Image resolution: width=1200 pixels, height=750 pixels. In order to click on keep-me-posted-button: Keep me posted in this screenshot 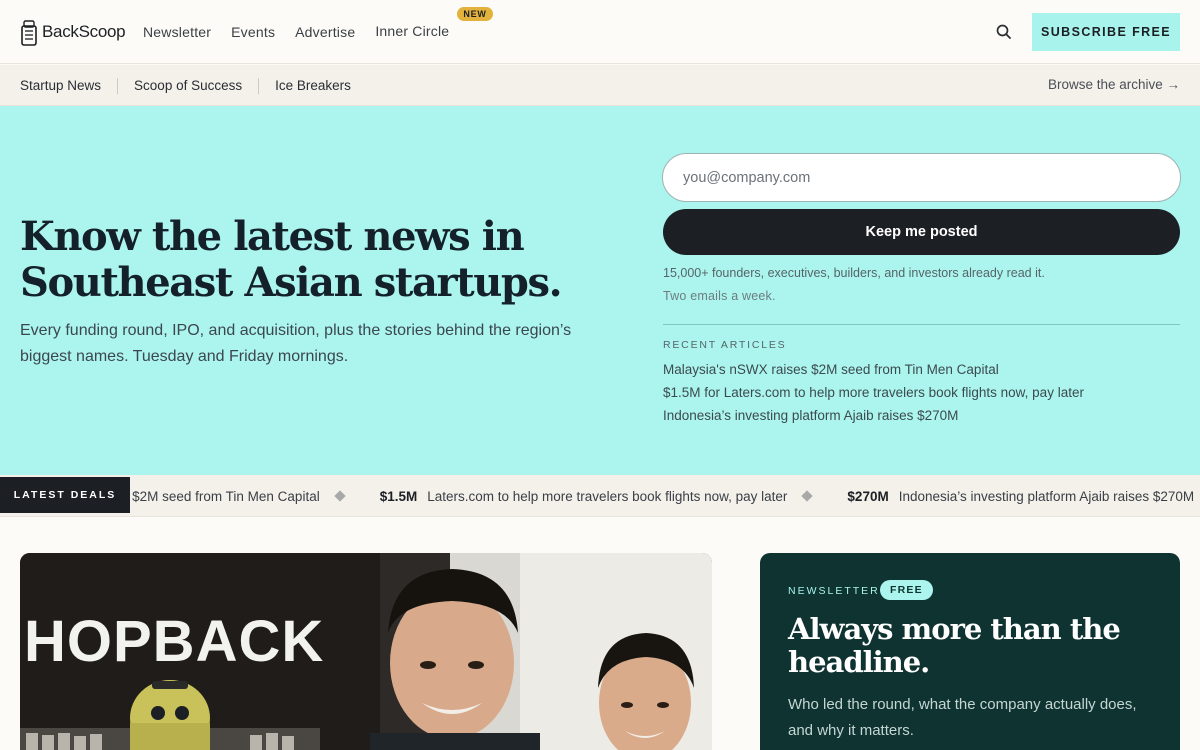, I will do `click(921, 232)`.